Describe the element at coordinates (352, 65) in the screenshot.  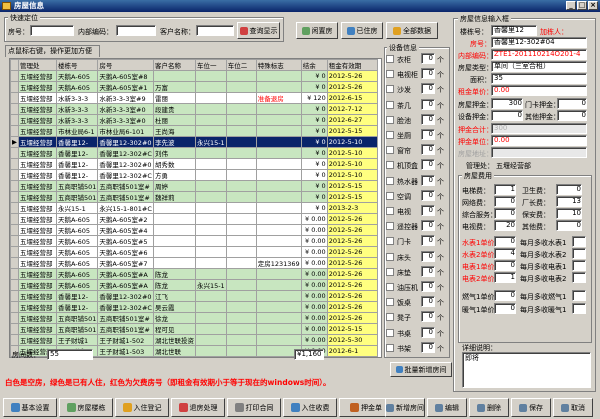
I see `column-header: 租金有效期` at that location.